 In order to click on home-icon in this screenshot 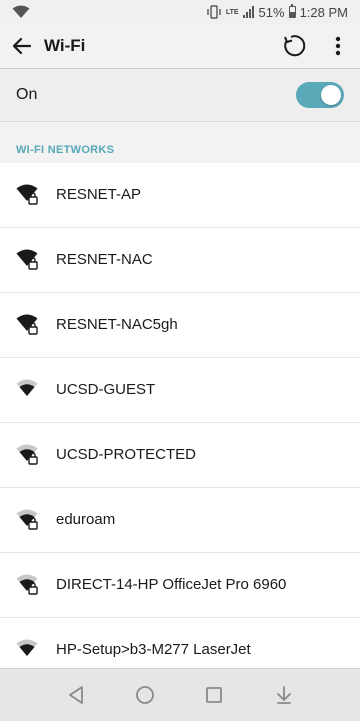, I will do `click(145, 695)`.